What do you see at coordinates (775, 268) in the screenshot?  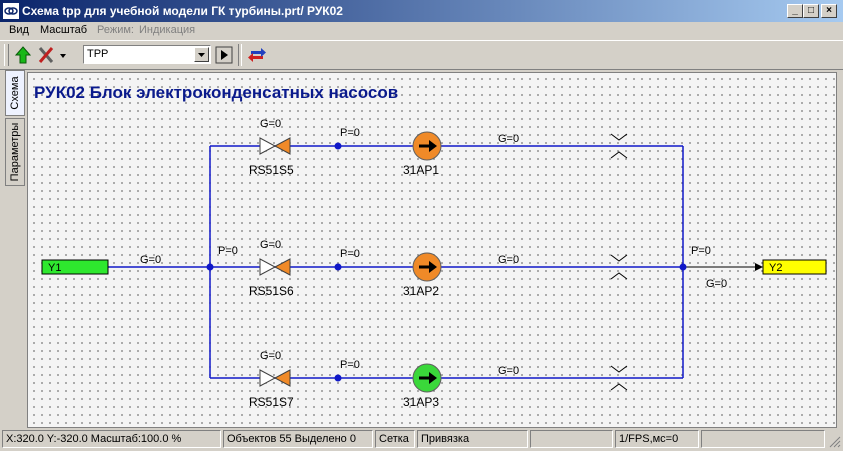 I see `output-y2-label: Y2` at bounding box center [775, 268].